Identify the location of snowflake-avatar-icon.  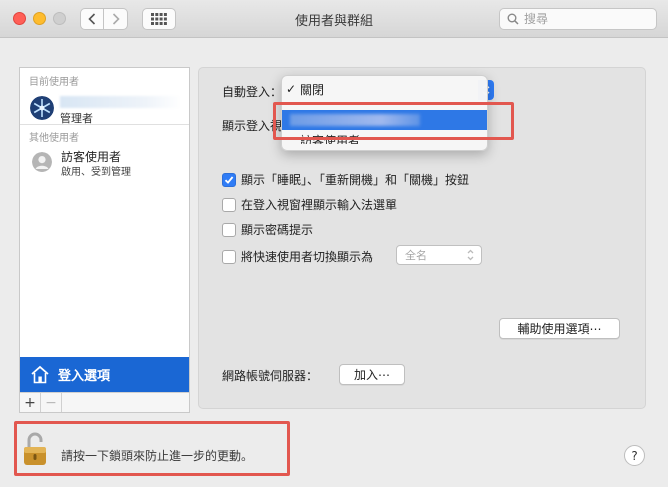
(42, 108).